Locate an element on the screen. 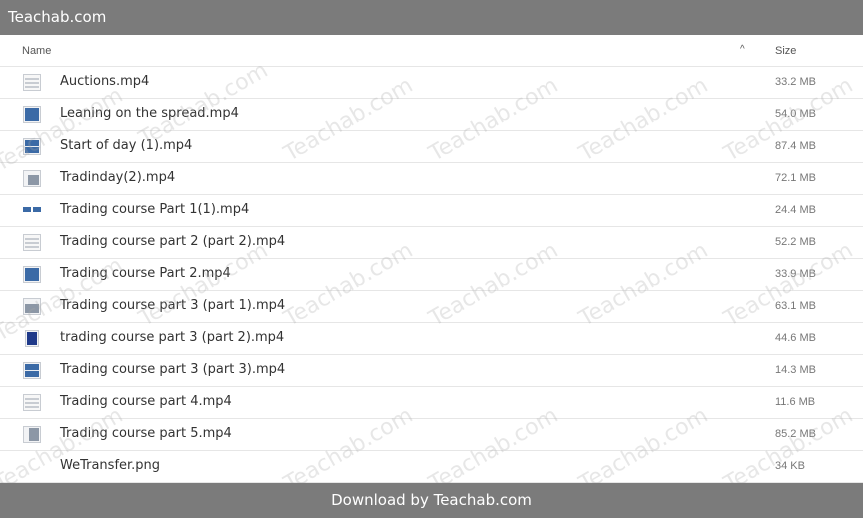 This screenshot has height=518, width=863. file-name: WeTransfer.png is located at coordinates (110, 465).